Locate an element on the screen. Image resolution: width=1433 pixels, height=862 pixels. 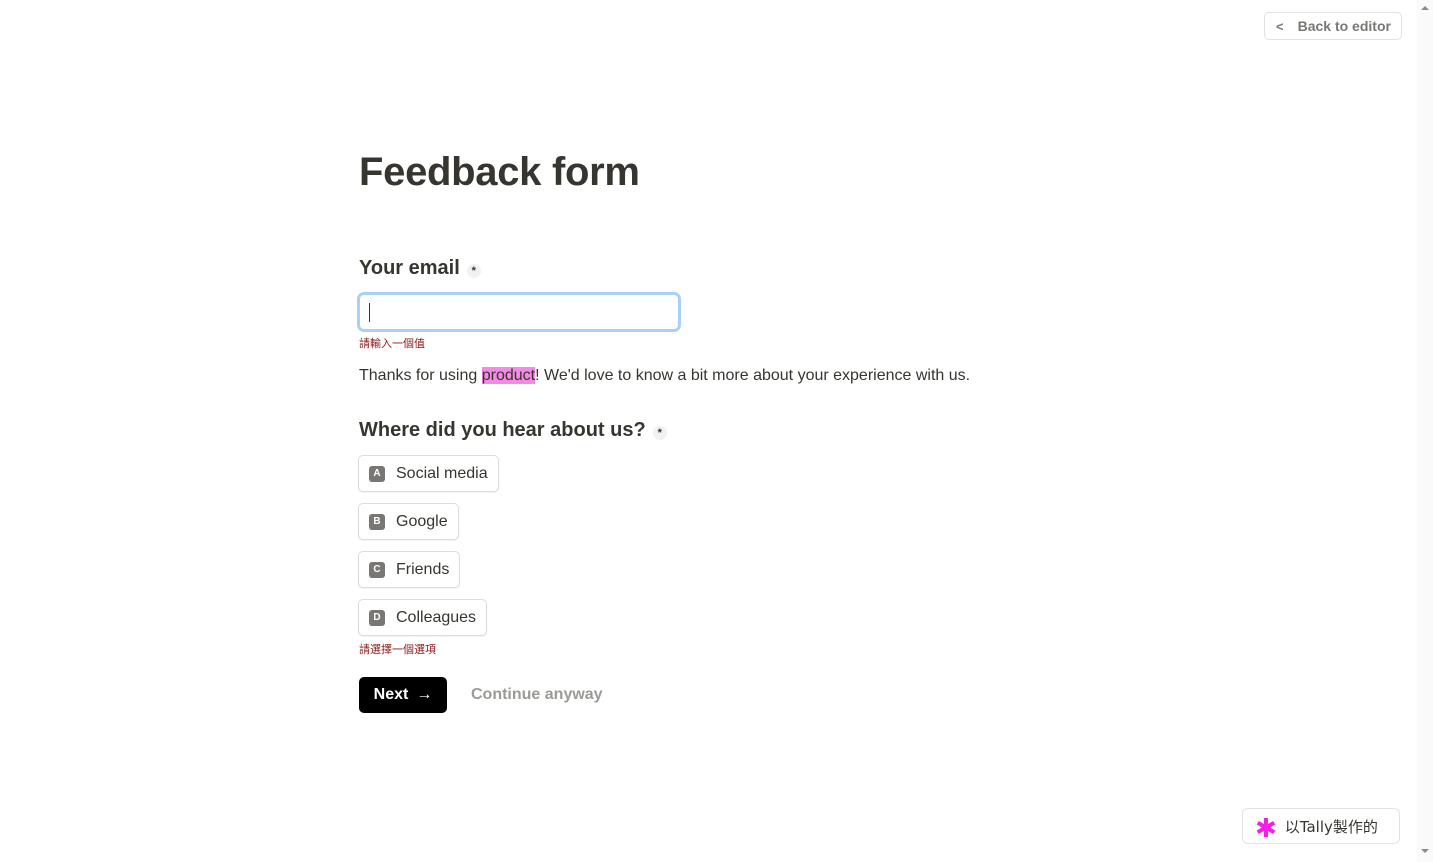
option-colleagues: D Colleagues is located at coordinates (423, 617).